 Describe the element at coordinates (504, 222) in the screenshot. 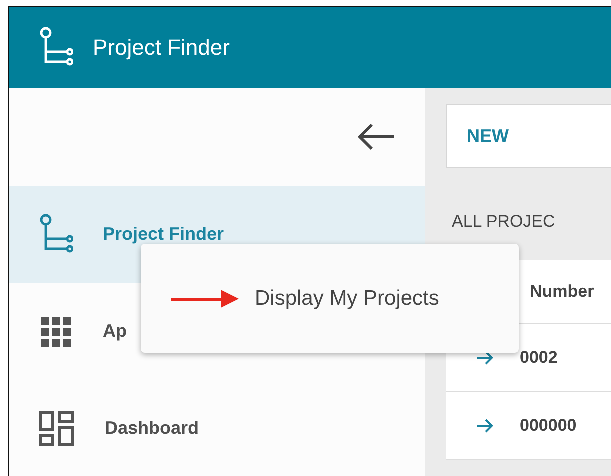

I see `section-title: ALL PROJEC` at that location.